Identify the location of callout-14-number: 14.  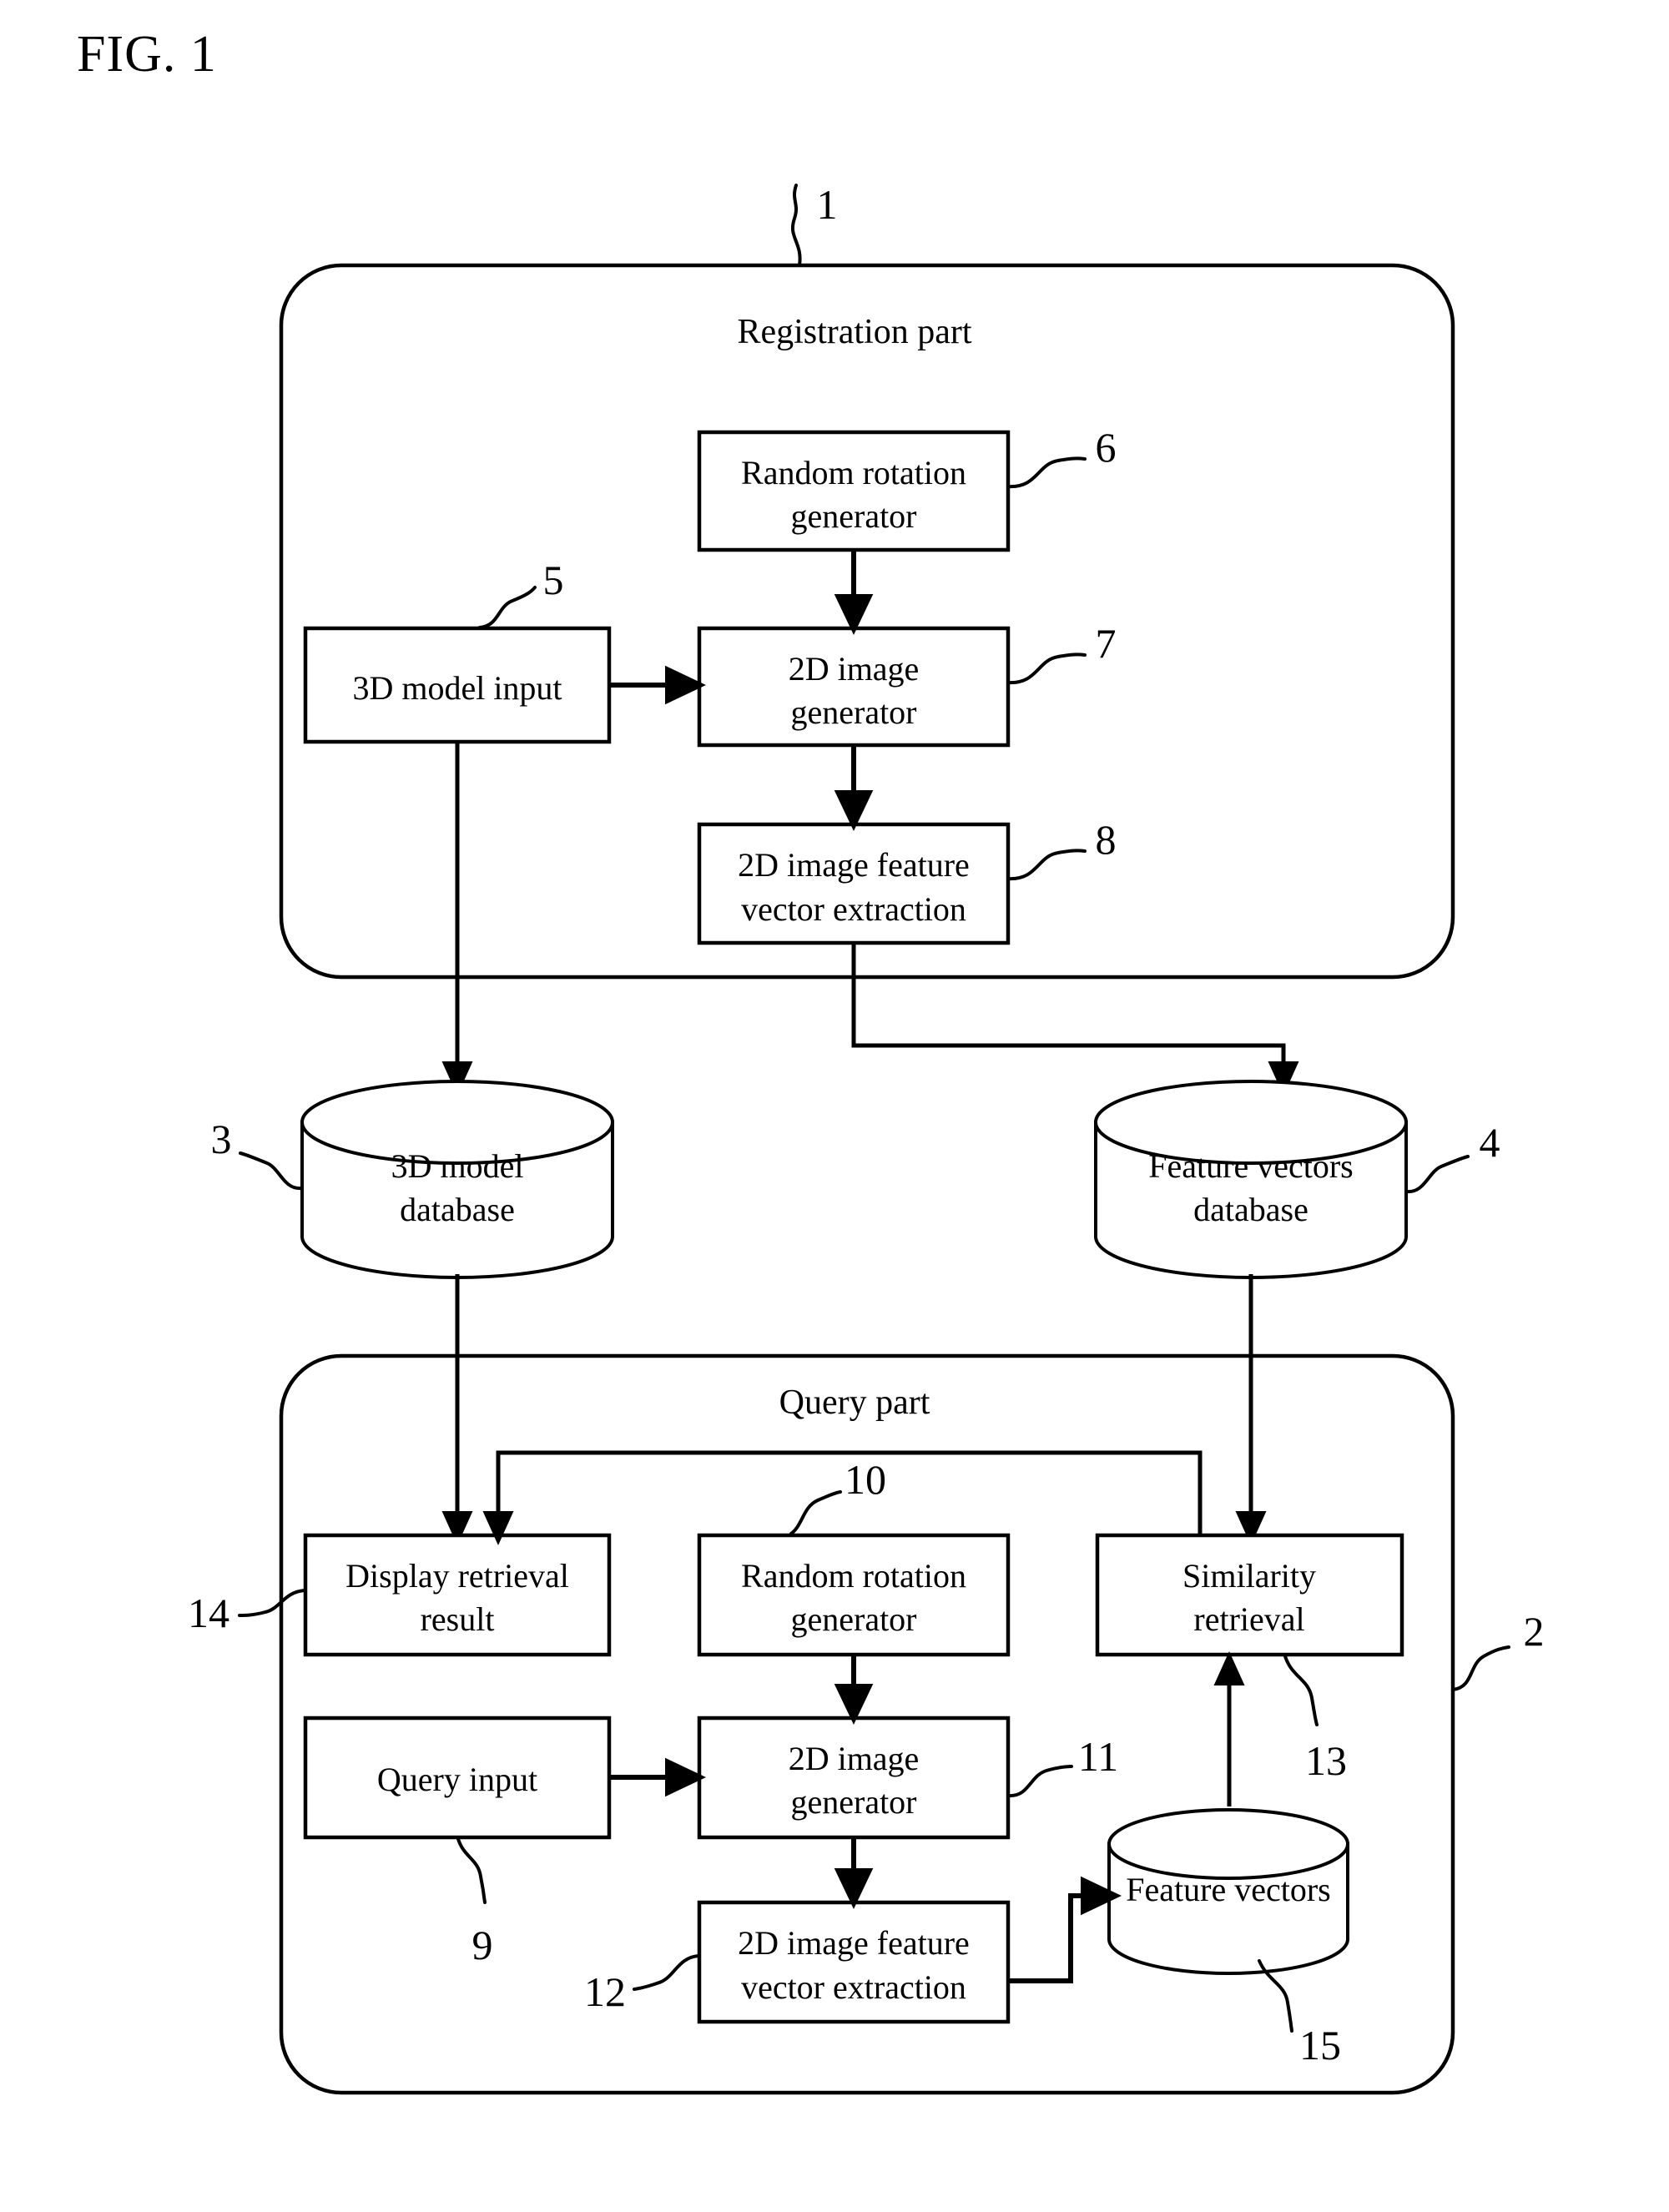
(209, 1613).